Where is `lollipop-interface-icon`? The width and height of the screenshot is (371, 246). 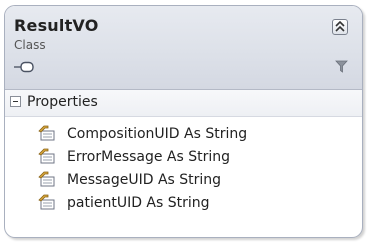
lollipop-interface-icon is located at coordinates (24, 67).